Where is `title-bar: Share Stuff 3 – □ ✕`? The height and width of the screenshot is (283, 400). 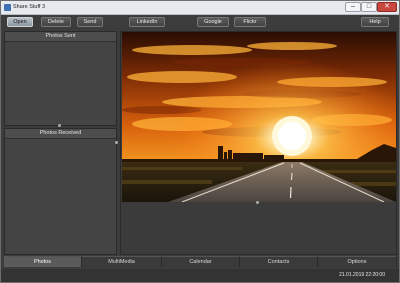 title-bar: Share Stuff 3 – □ ✕ is located at coordinates (200, 8).